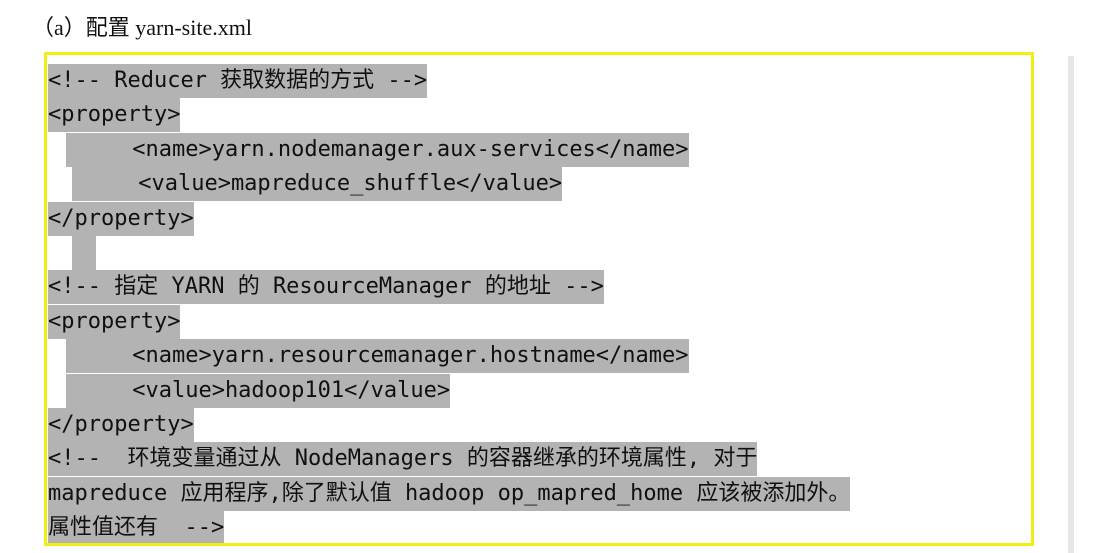 This screenshot has width=1102, height=553. What do you see at coordinates (136, 528) in the screenshot?
I see `code-line-text: 属性值还有 -->` at bounding box center [136, 528].